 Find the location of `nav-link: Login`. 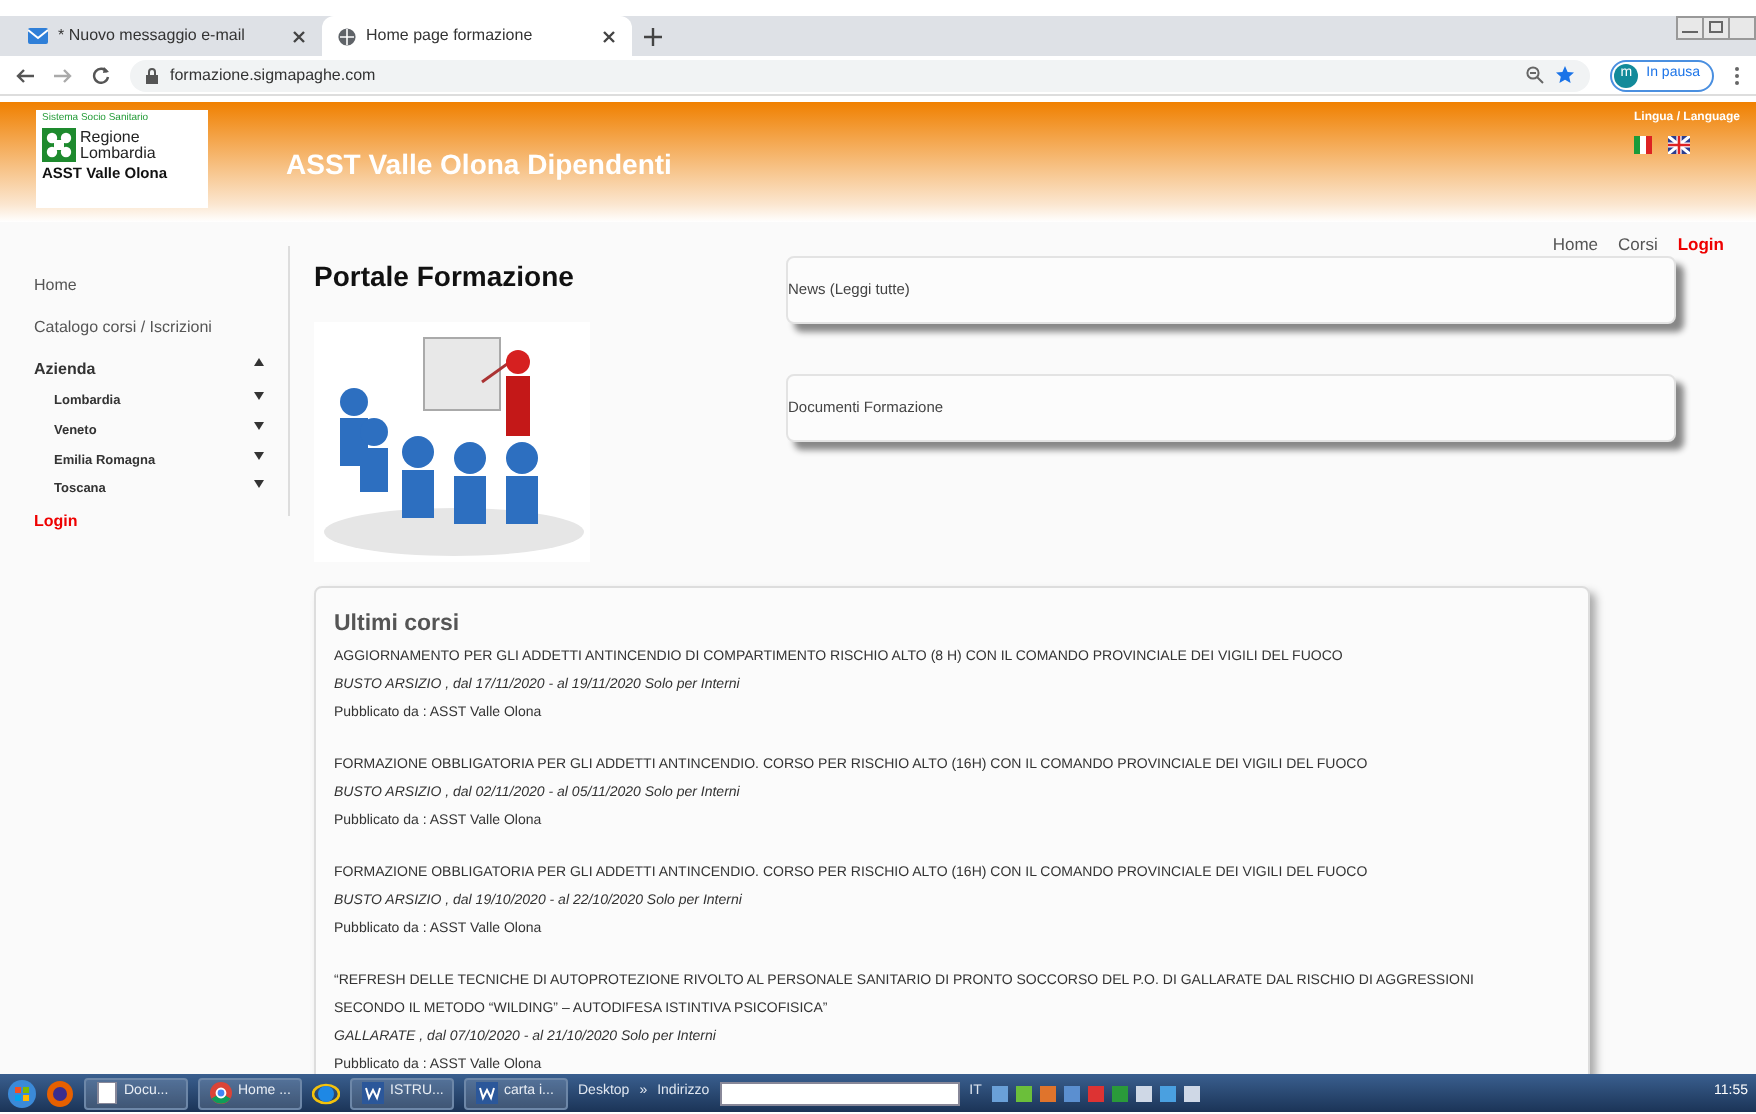

nav-link: Login is located at coordinates (1700, 245).